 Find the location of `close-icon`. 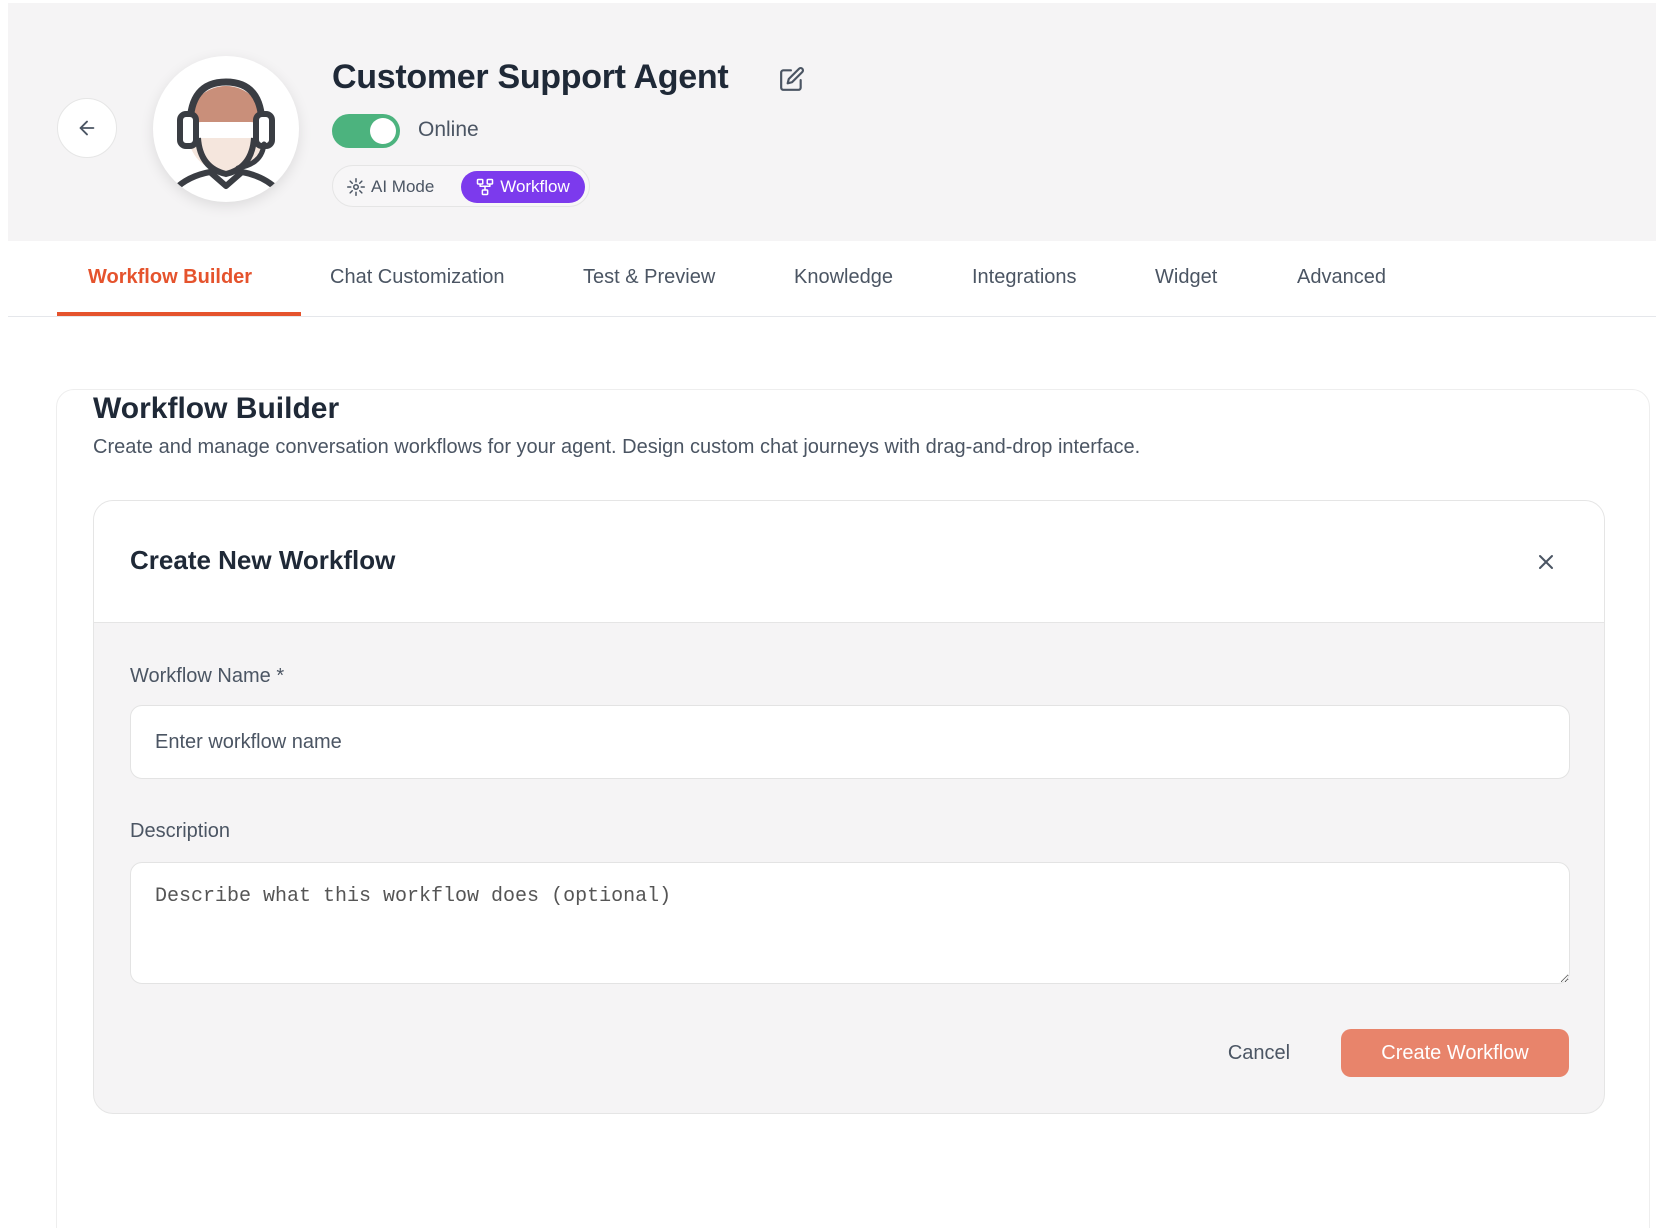

close-icon is located at coordinates (1546, 562).